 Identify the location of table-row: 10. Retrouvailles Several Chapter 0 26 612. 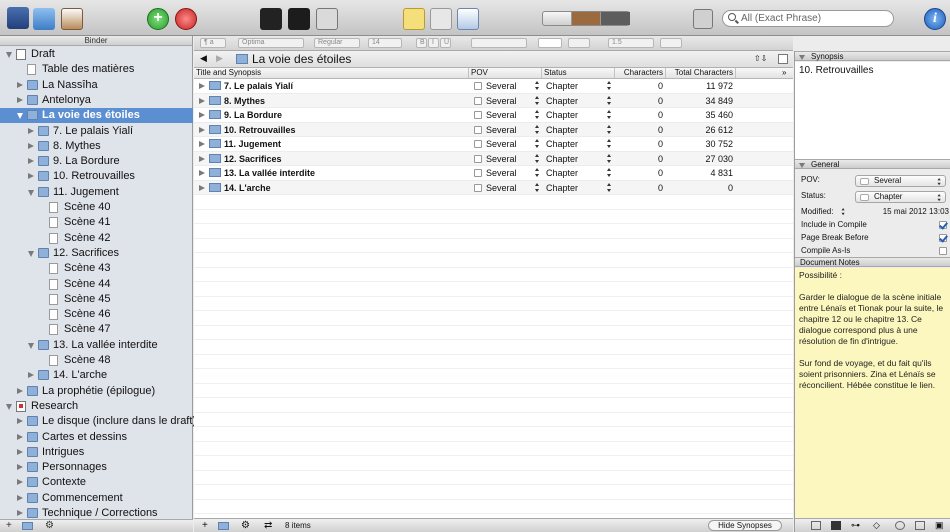
(493, 129).